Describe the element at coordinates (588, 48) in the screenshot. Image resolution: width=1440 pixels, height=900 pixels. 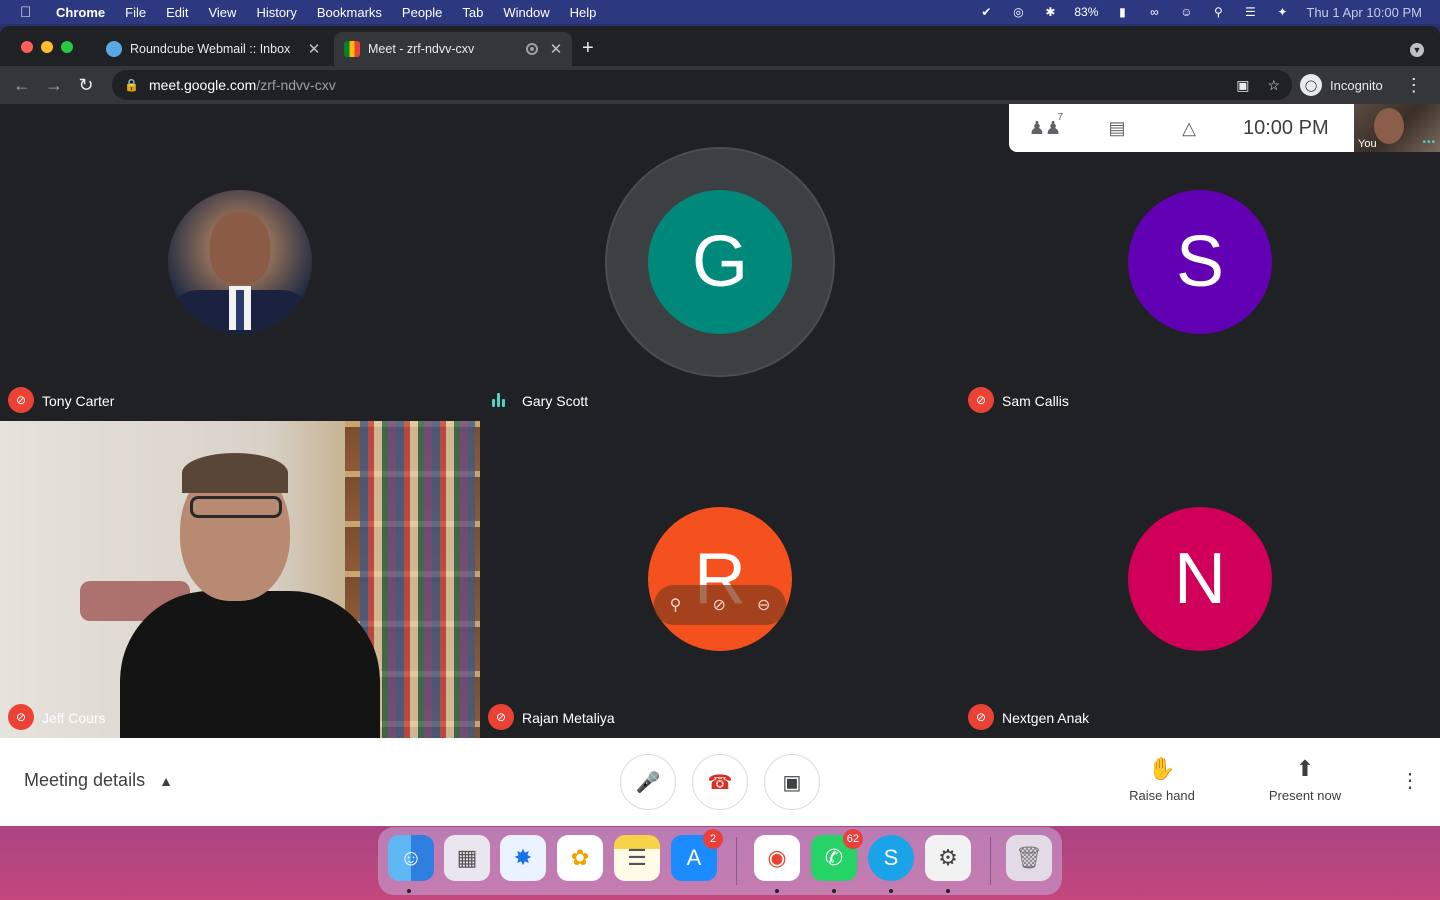
I see `new-tab-icon: +` at that location.